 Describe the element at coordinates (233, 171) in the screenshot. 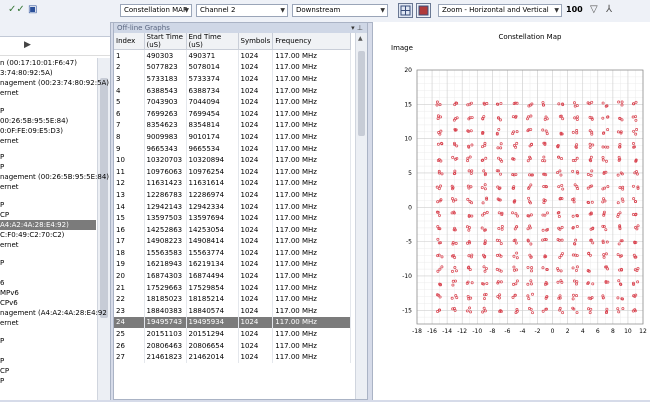

I see `table-row: 11 10976063 10976254 1024 117.00 MHz` at that location.